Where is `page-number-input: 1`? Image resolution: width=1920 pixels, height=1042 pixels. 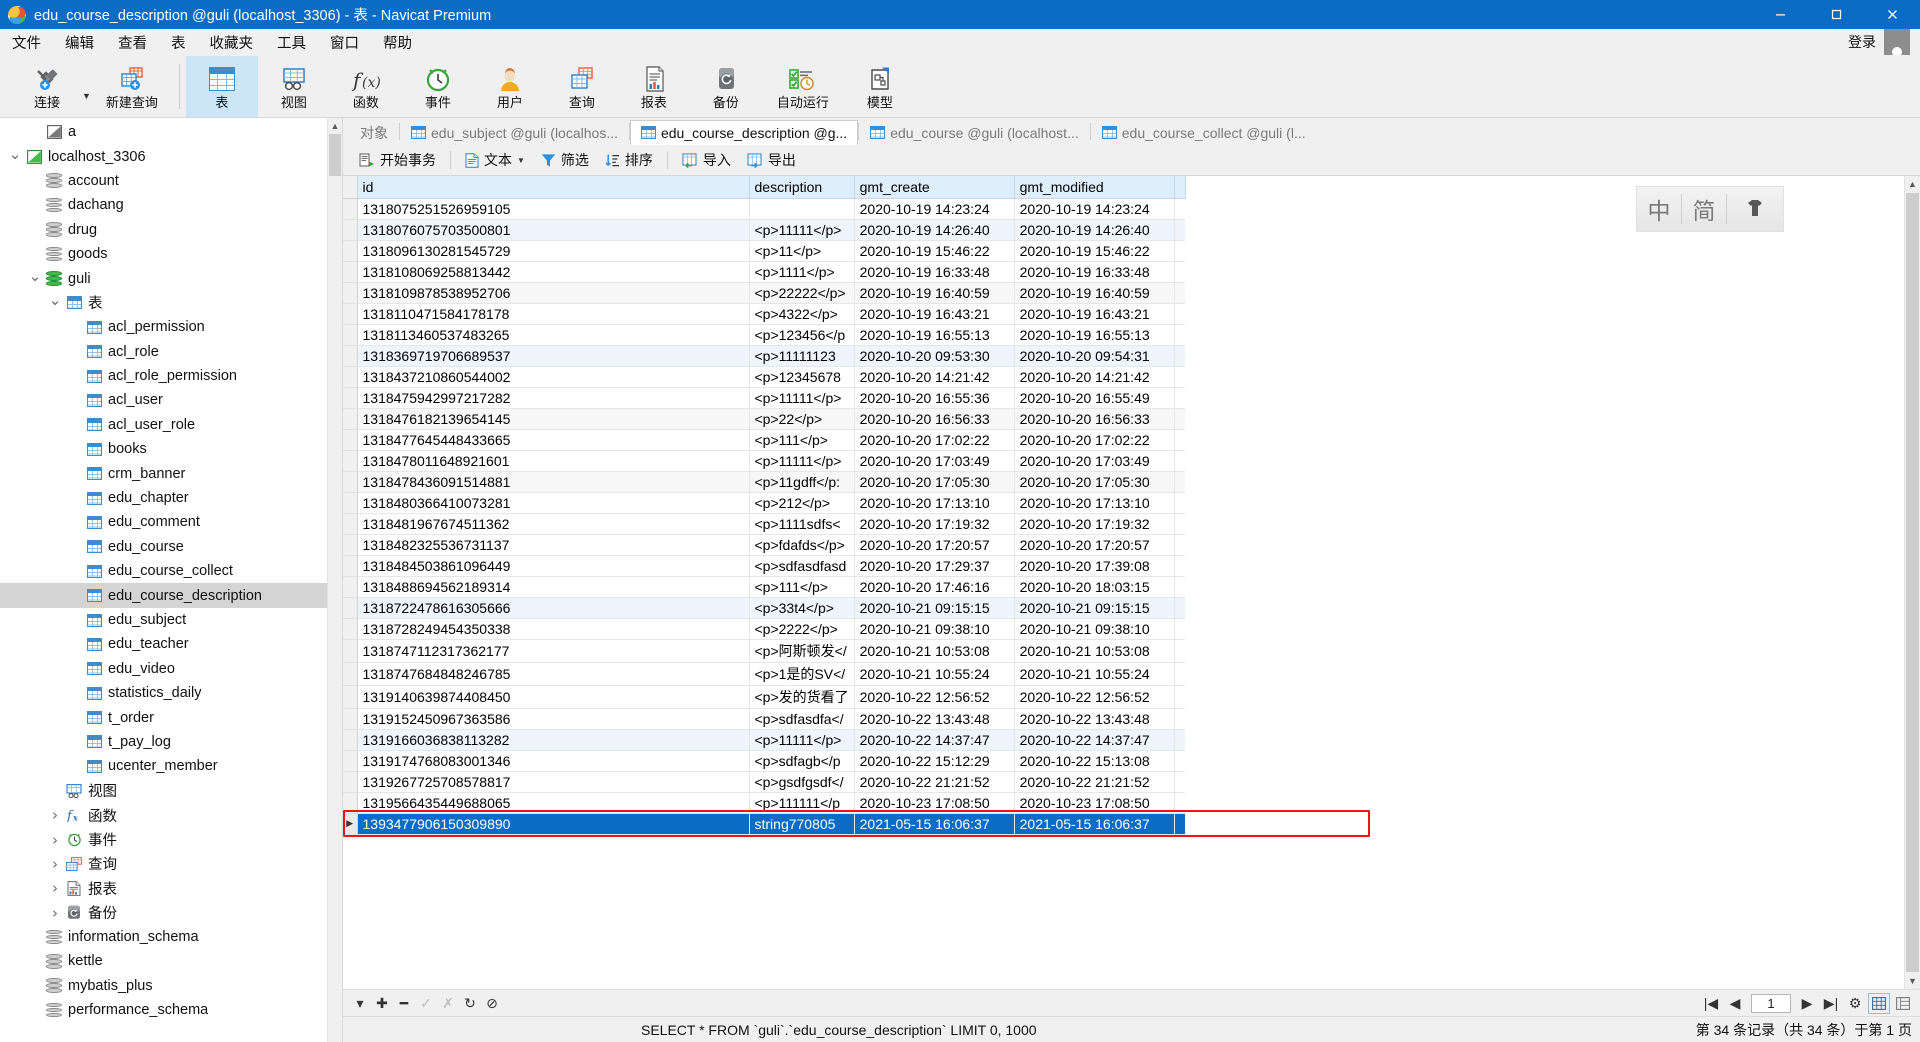
page-number-input: 1 is located at coordinates (1771, 1003).